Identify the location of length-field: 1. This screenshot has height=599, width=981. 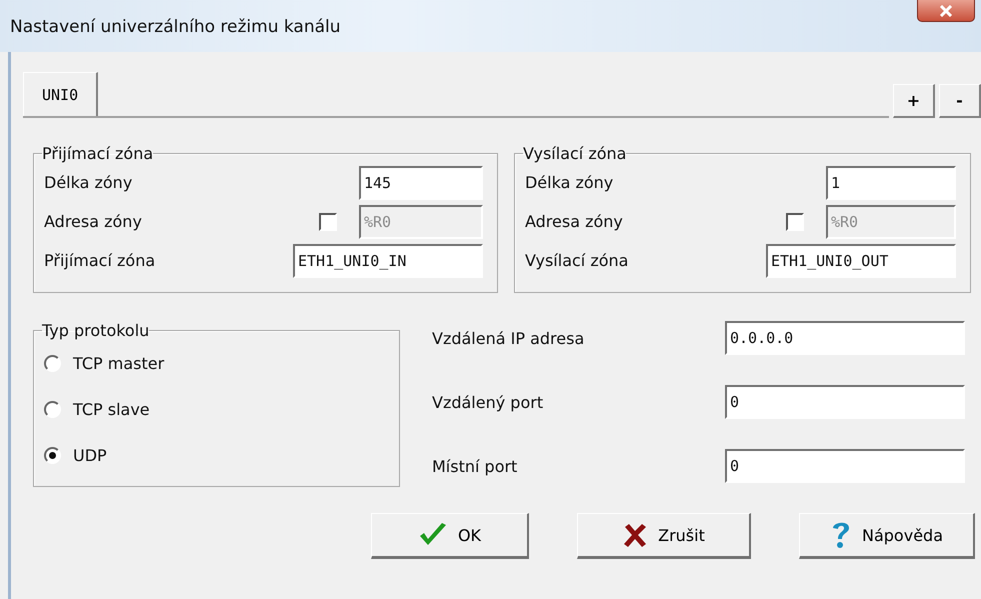
(891, 183).